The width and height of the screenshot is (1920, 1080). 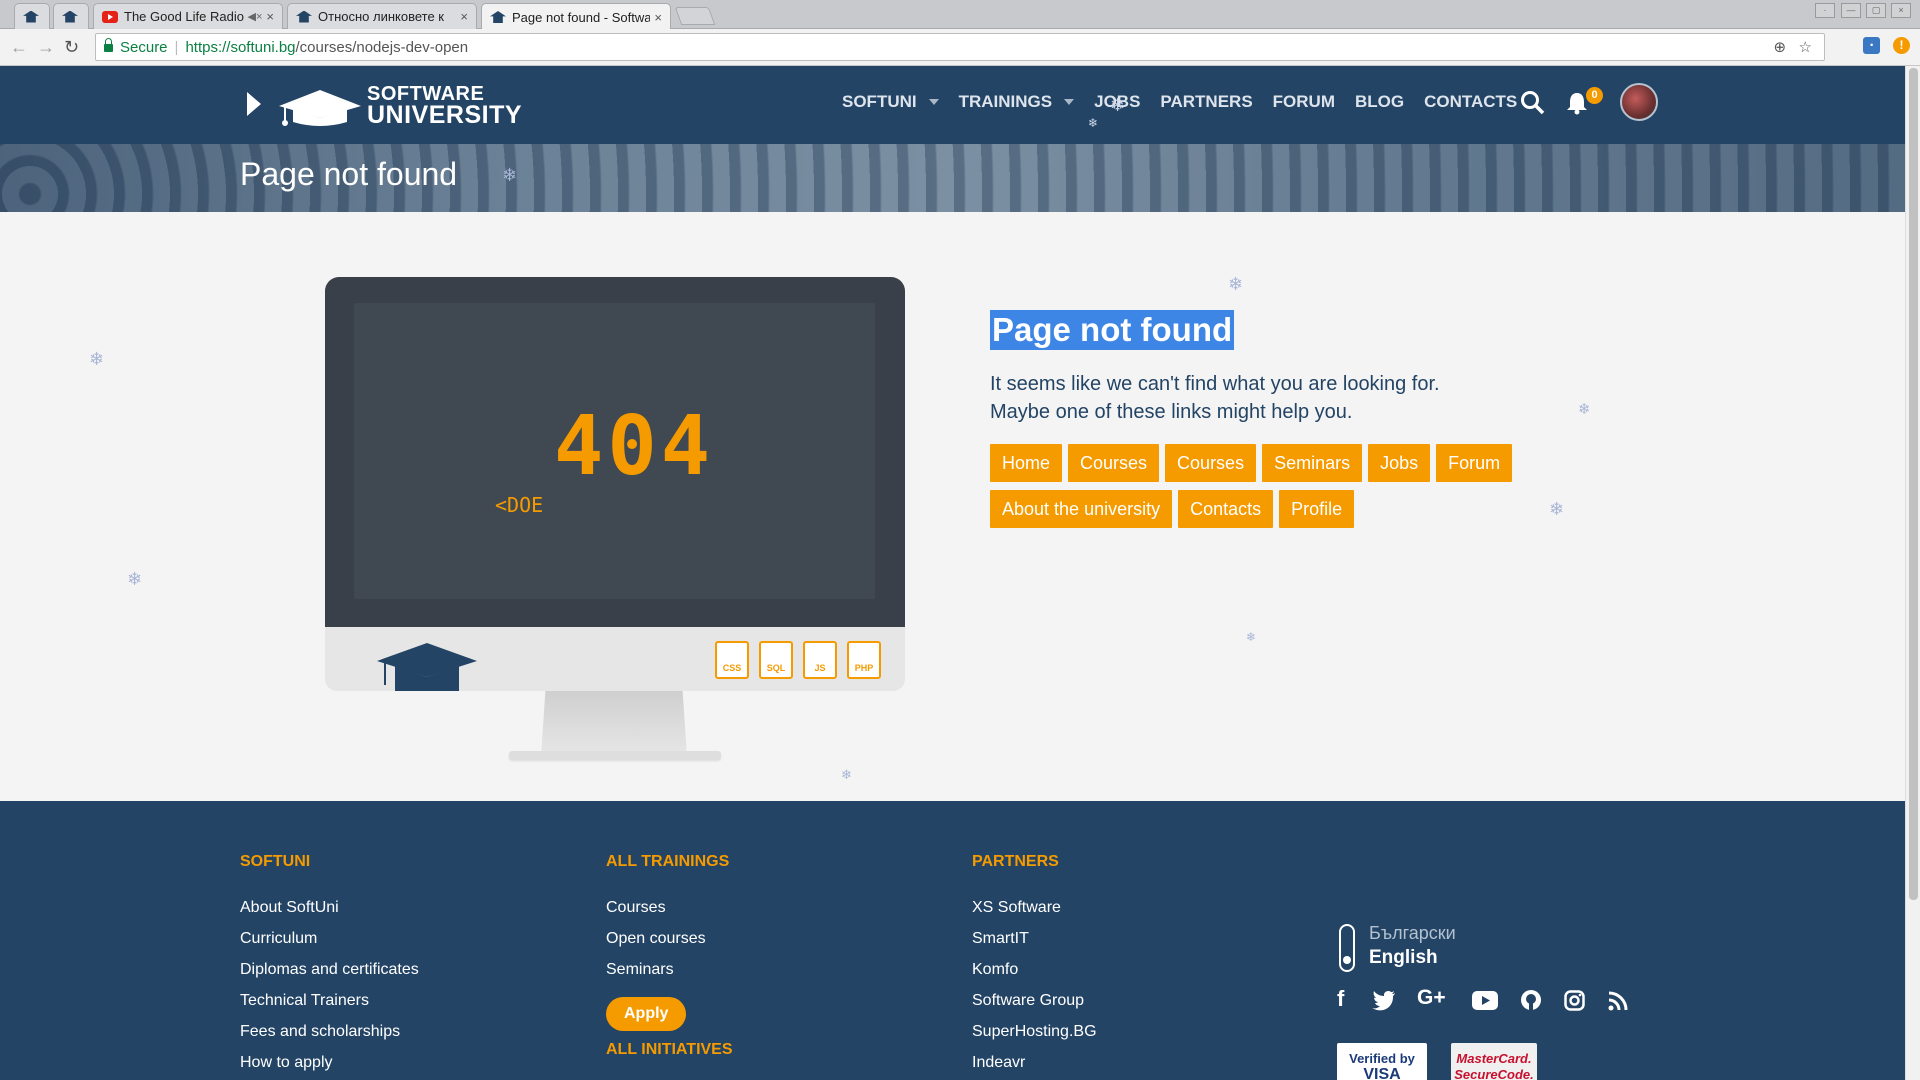 What do you see at coordinates (1531, 1000) in the screenshot?
I see `github-icon` at bounding box center [1531, 1000].